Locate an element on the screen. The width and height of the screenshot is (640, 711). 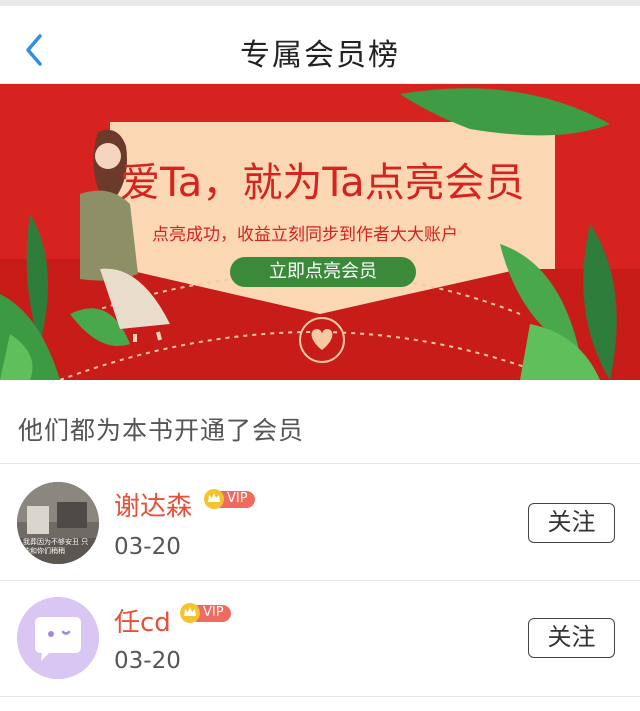
cta-label: 立即点亮会员 is located at coordinates (323, 271).